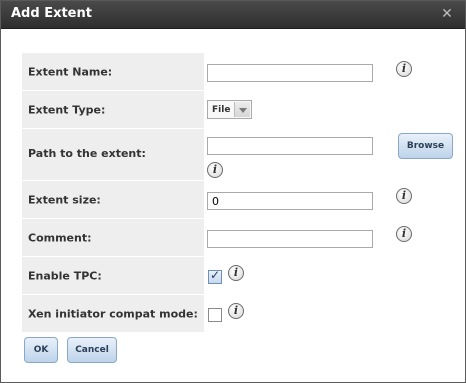  Describe the element at coordinates (113, 110) in the screenshot. I see `extent-type-label: Extent Type:` at that location.